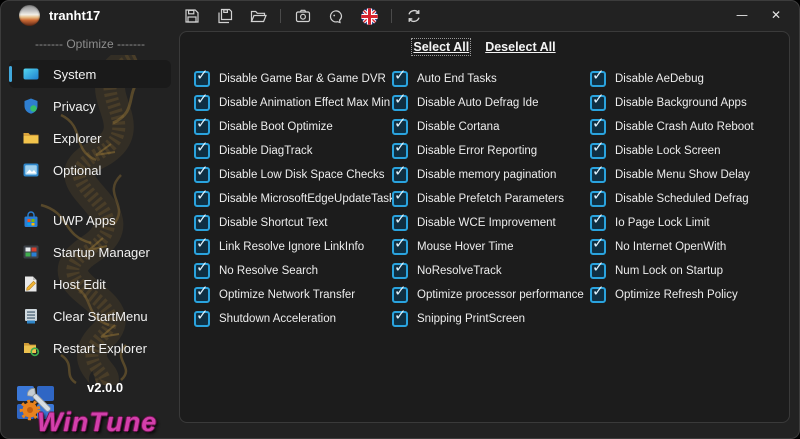 This screenshot has height=439, width=800. What do you see at coordinates (491, 150) in the screenshot?
I see `checkbox-option: Disable Error Reporting` at bounding box center [491, 150].